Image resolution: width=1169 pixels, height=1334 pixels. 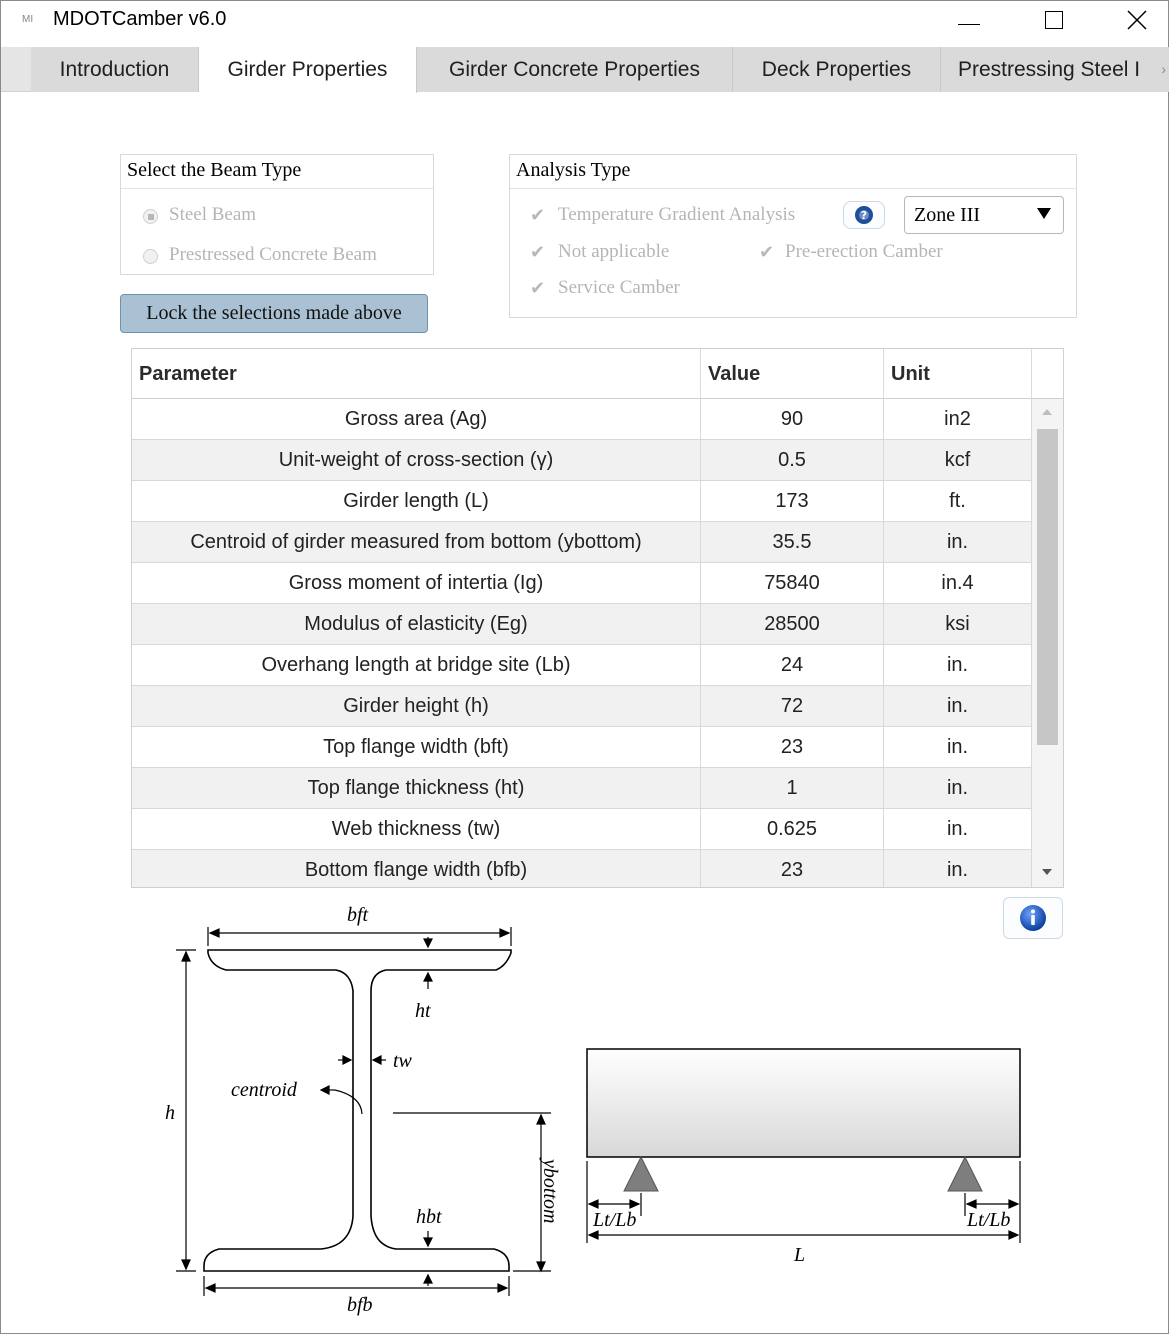 What do you see at coordinates (958, 374) in the screenshot?
I see `header-unit: Unit` at bounding box center [958, 374].